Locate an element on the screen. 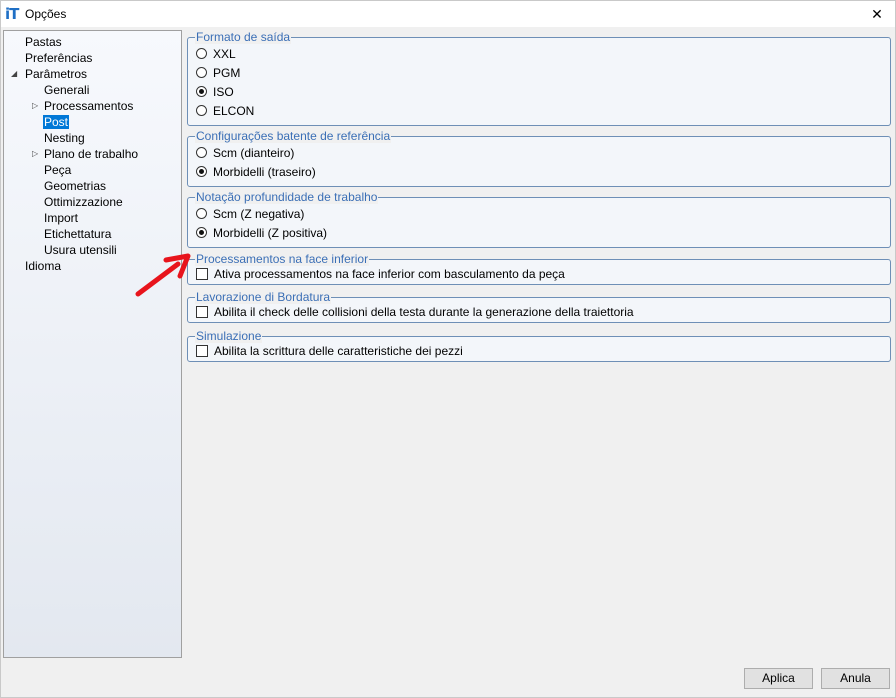  group-title: Lavorazione di Bordatura is located at coordinates (263, 297).